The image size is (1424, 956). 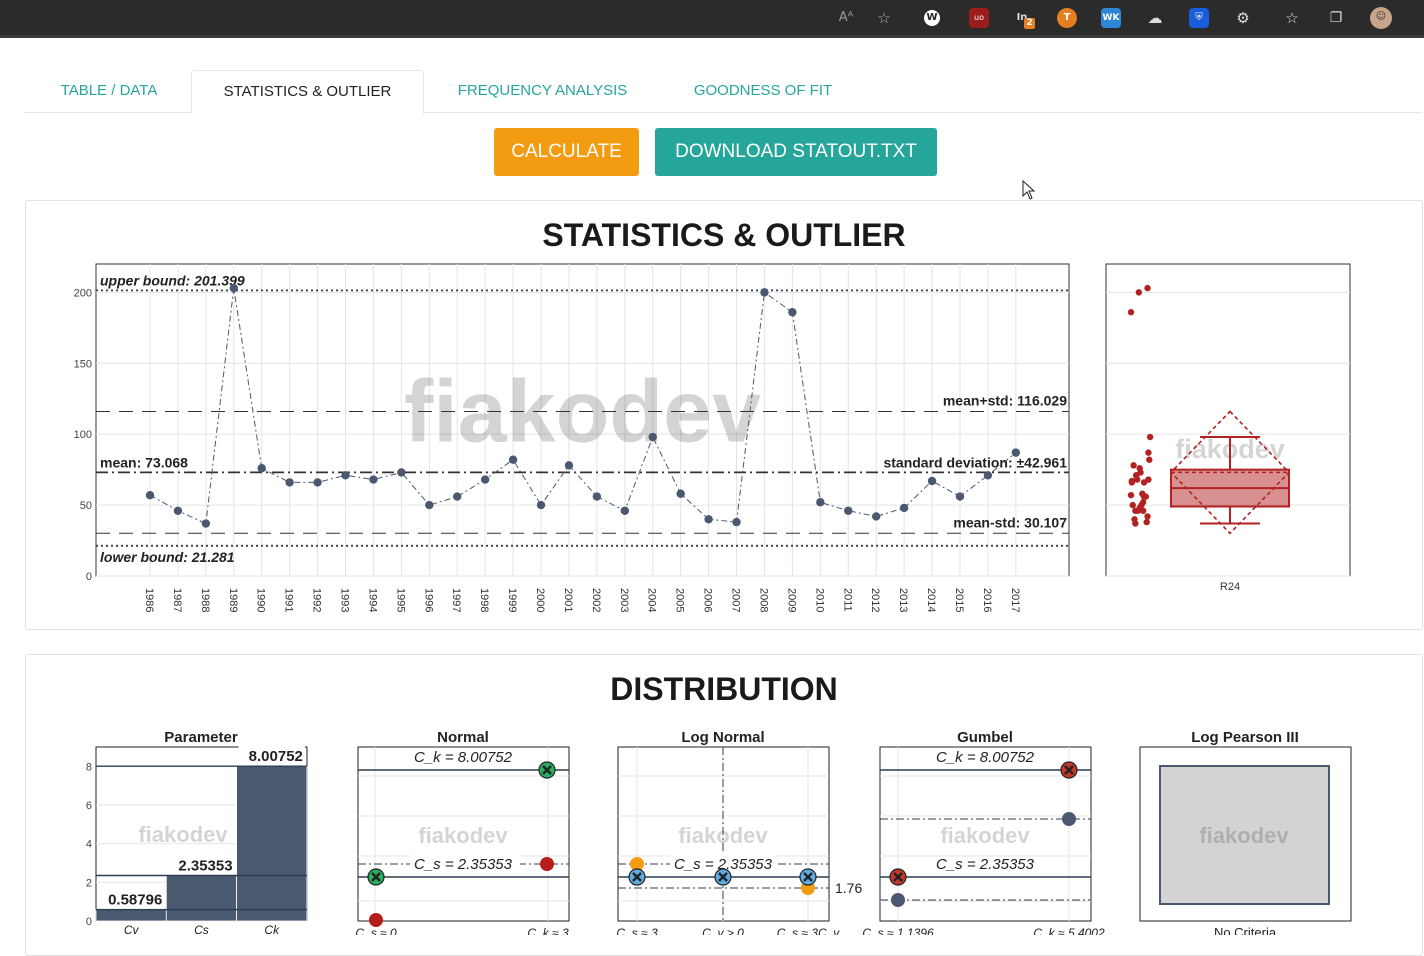 What do you see at coordinates (846, 18) in the screenshot?
I see `read-aloud-icon: Aᴬ` at bounding box center [846, 18].